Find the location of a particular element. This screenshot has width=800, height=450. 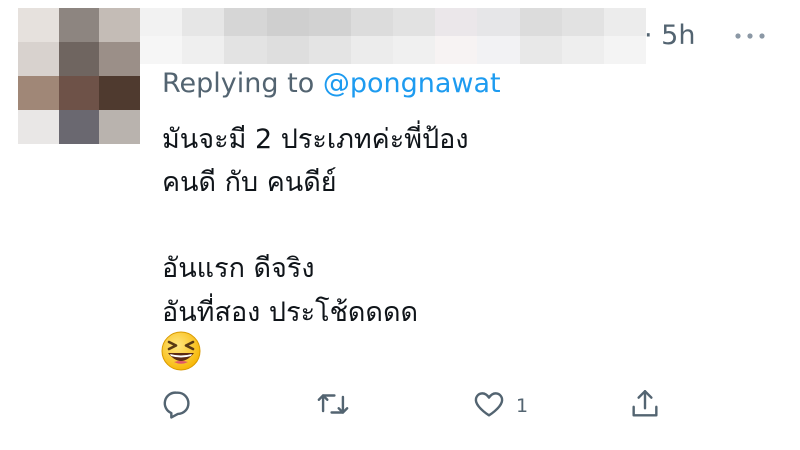

tweet-text-line: อันแรก ดีจริง is located at coordinates (238, 269).